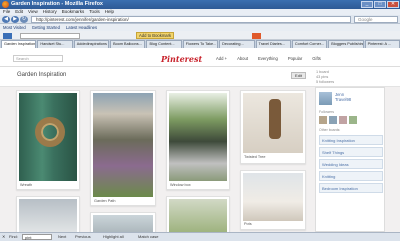  What do you see at coordinates (38, 58) in the screenshot?
I see `pinterest-search-input: Search` at bounding box center [38, 58].